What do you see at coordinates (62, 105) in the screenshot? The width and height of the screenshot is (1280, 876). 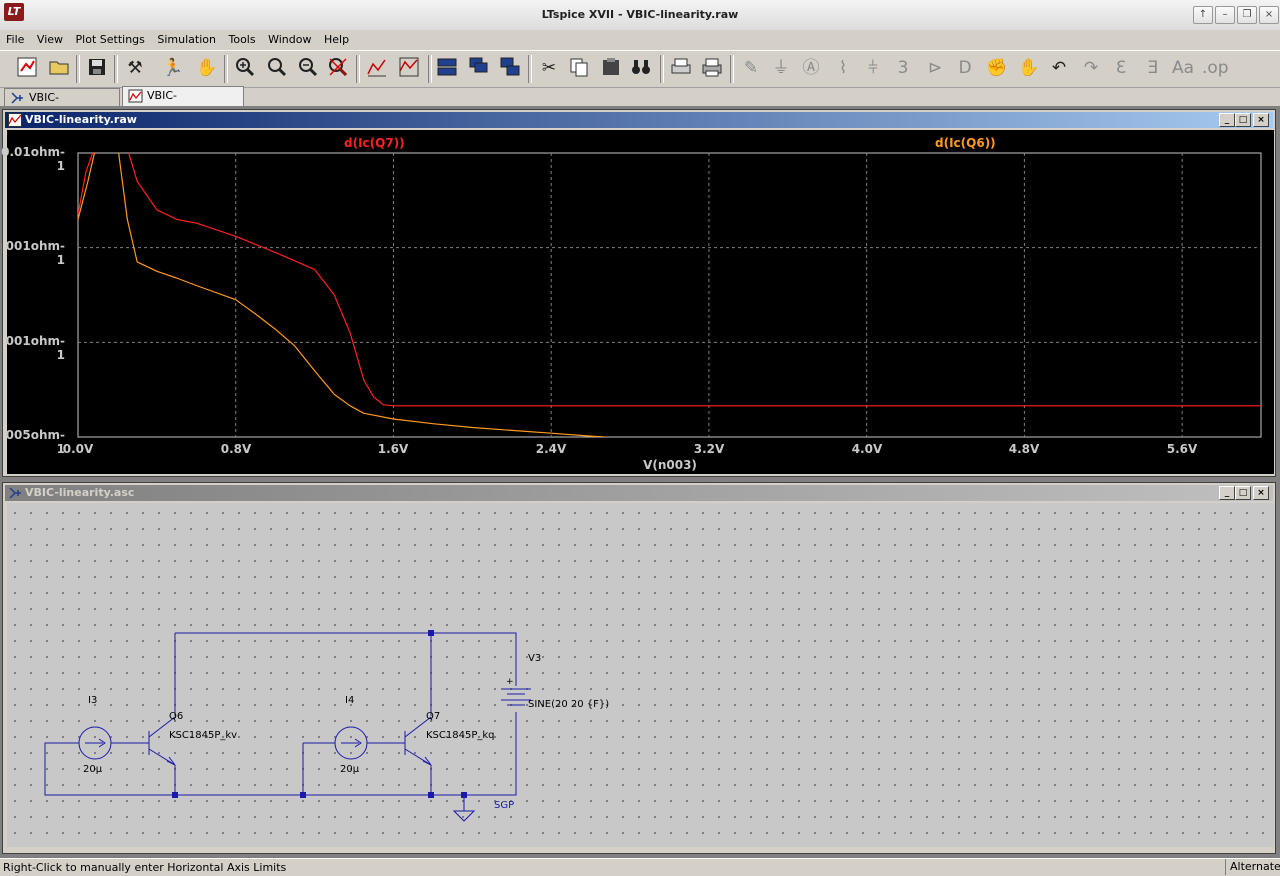 I see `tab-schematic: VBIC-linearity.asc` at bounding box center [62, 105].